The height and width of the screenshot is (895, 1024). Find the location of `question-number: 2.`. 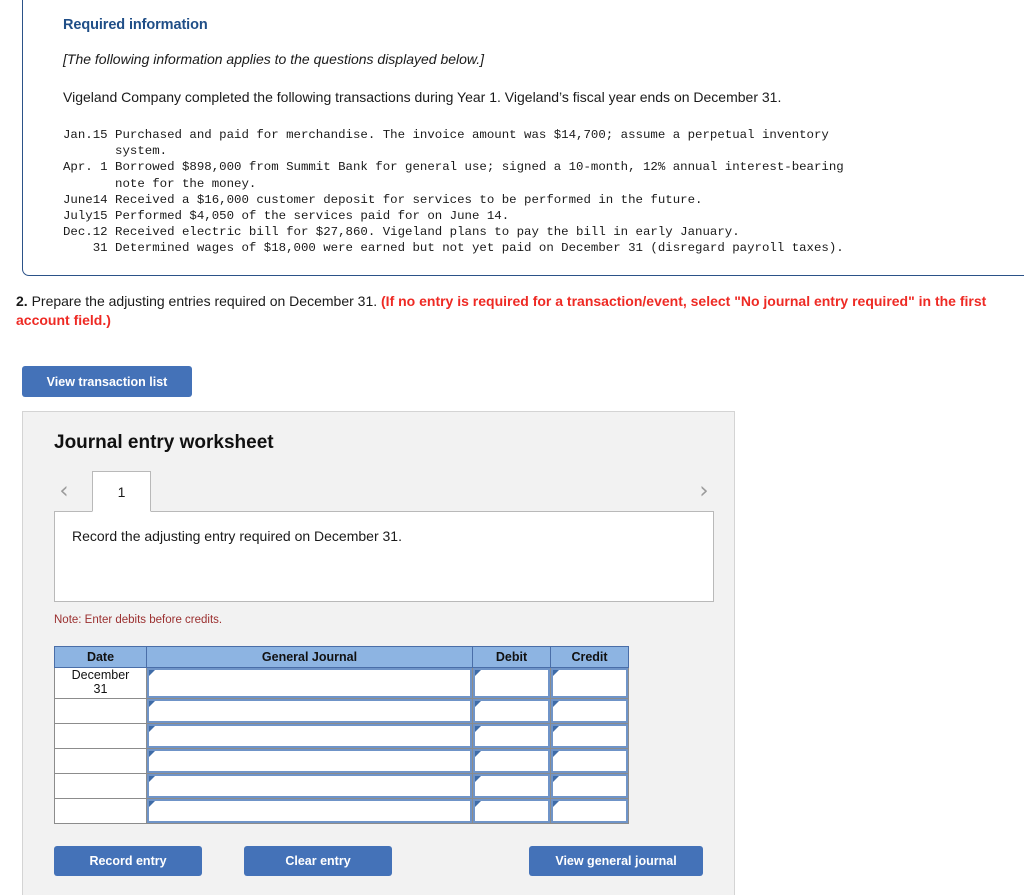

question-number: 2. is located at coordinates (22, 301).